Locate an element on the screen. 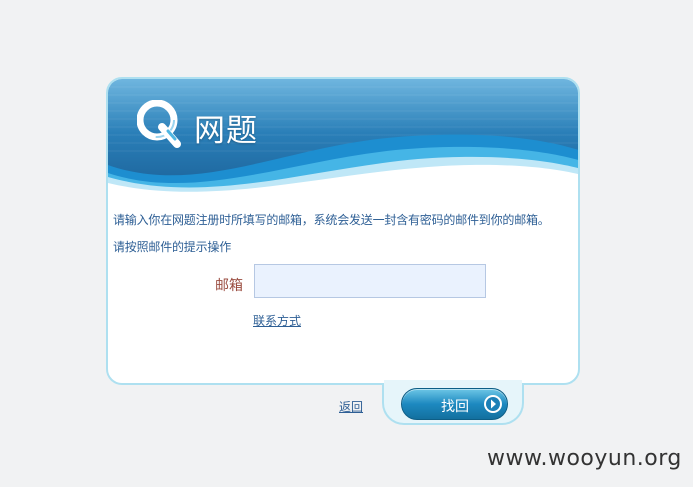 The image size is (693, 487). email-input is located at coordinates (370, 281).